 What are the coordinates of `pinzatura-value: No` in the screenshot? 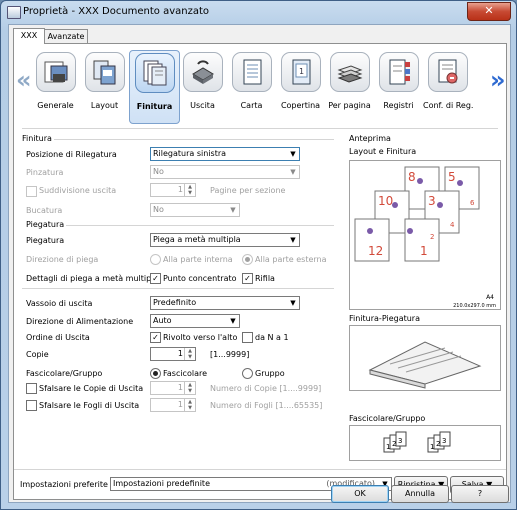 It's located at (158, 171).